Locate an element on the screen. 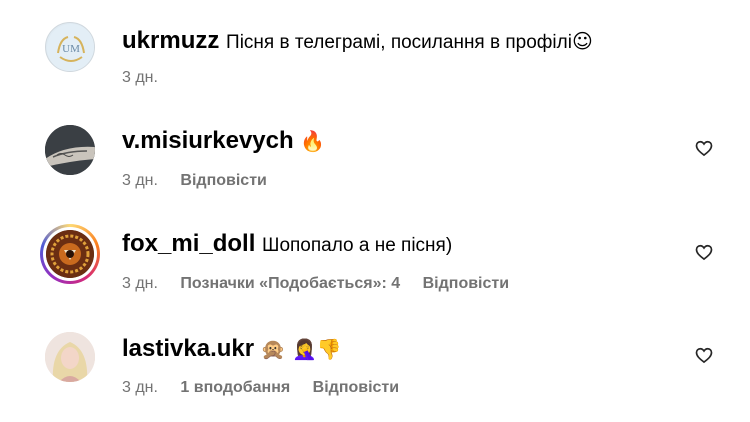 This screenshot has height=422, width=750. comment-text: Пісня в телеграмі, посилання в профілі is located at coordinates (399, 42).